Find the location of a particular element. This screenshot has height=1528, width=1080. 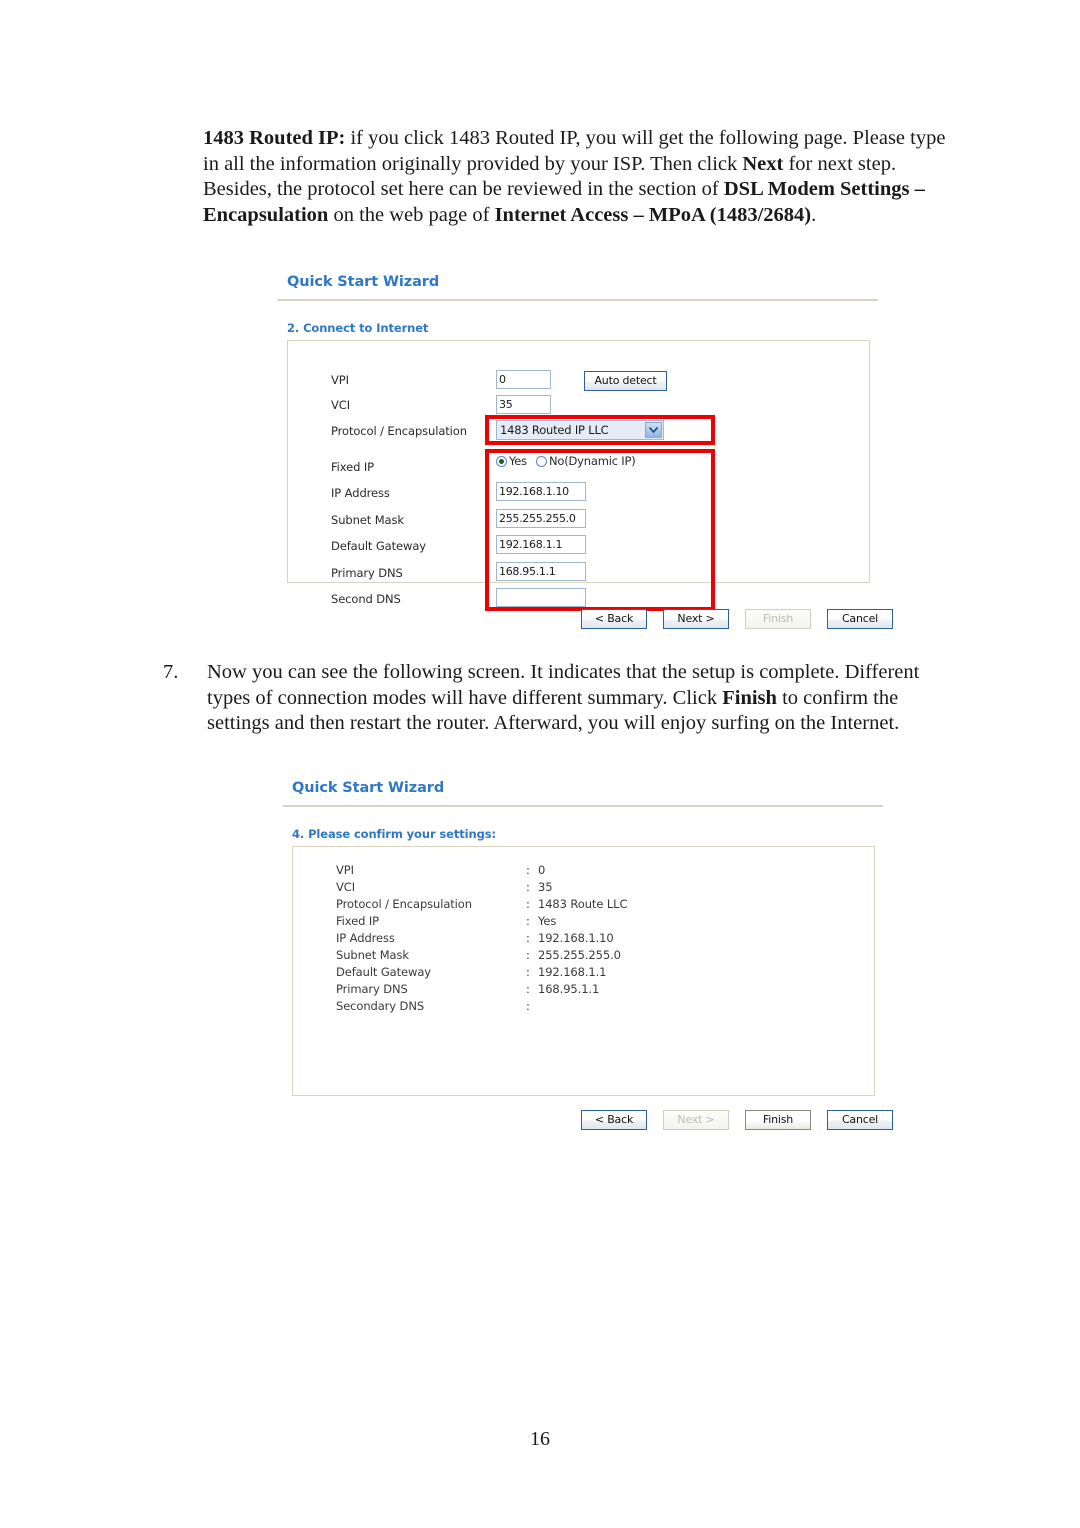

protocol-encapsulation-label: Protocol / Encapsulation is located at coordinates (399, 431).